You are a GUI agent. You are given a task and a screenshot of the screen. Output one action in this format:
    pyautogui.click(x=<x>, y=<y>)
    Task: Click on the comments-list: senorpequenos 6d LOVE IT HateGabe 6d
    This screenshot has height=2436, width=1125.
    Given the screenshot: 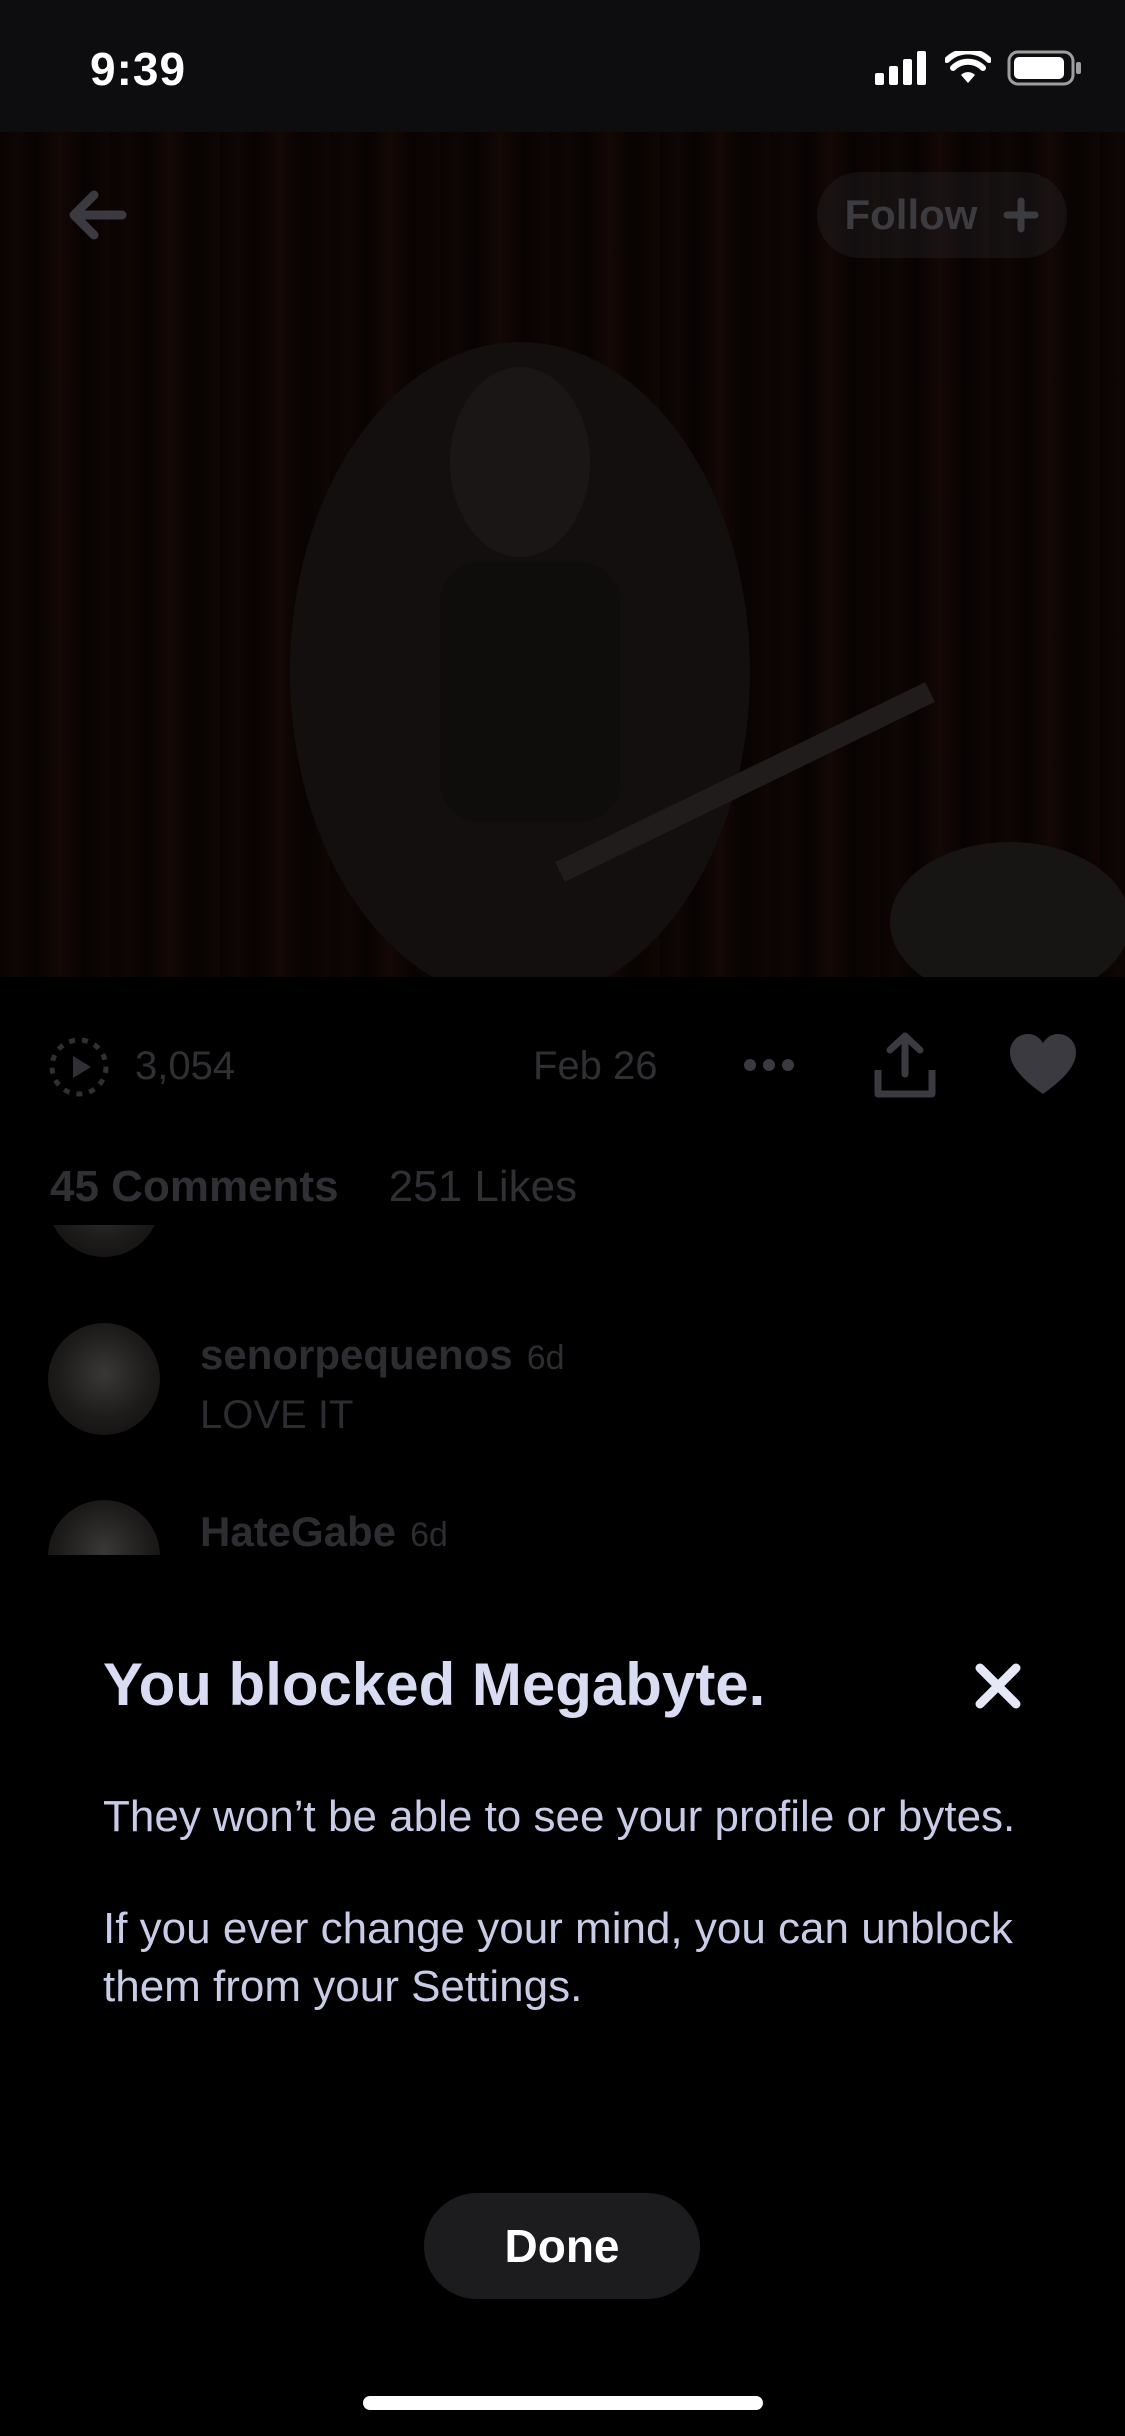 What is the action you would take?
    pyautogui.click(x=562, y=1390)
    